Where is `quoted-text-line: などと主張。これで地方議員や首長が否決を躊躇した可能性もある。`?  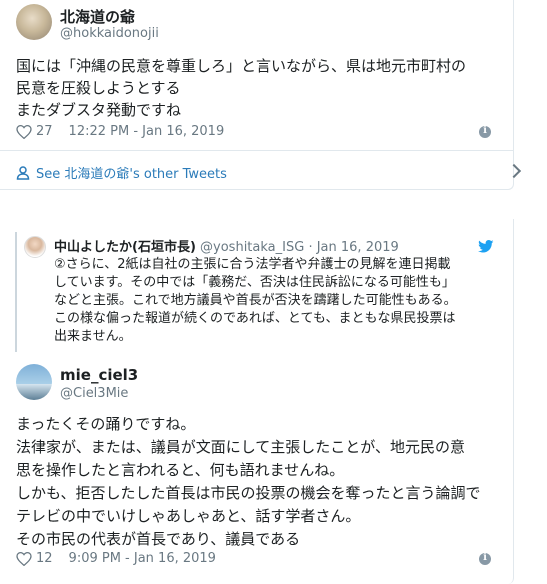 quoted-text-line: などと主張。これで地方議員や首長が否決を躊躇した可能性もある。 is located at coordinates (255, 300).